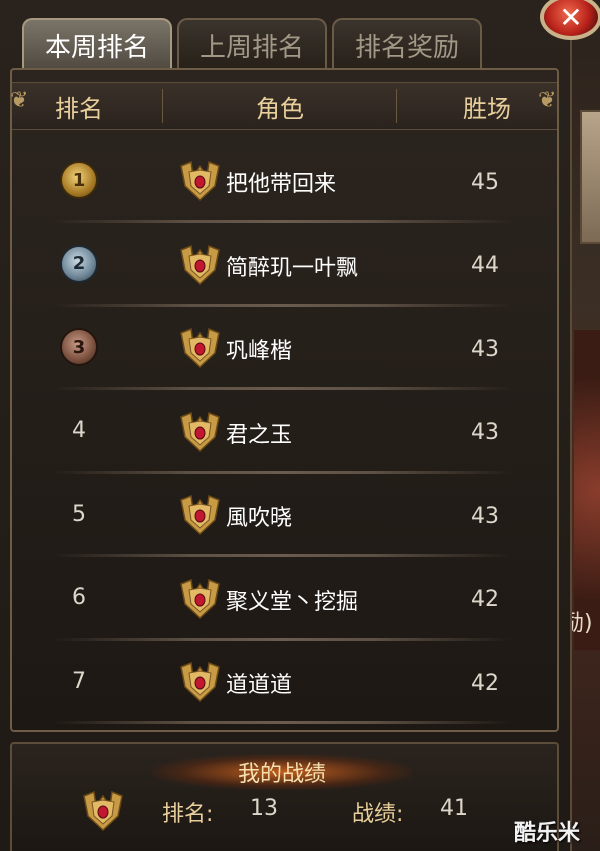 This screenshot has width=600, height=851. I want to click on tab-this-week: 本周排名, so click(97, 44).